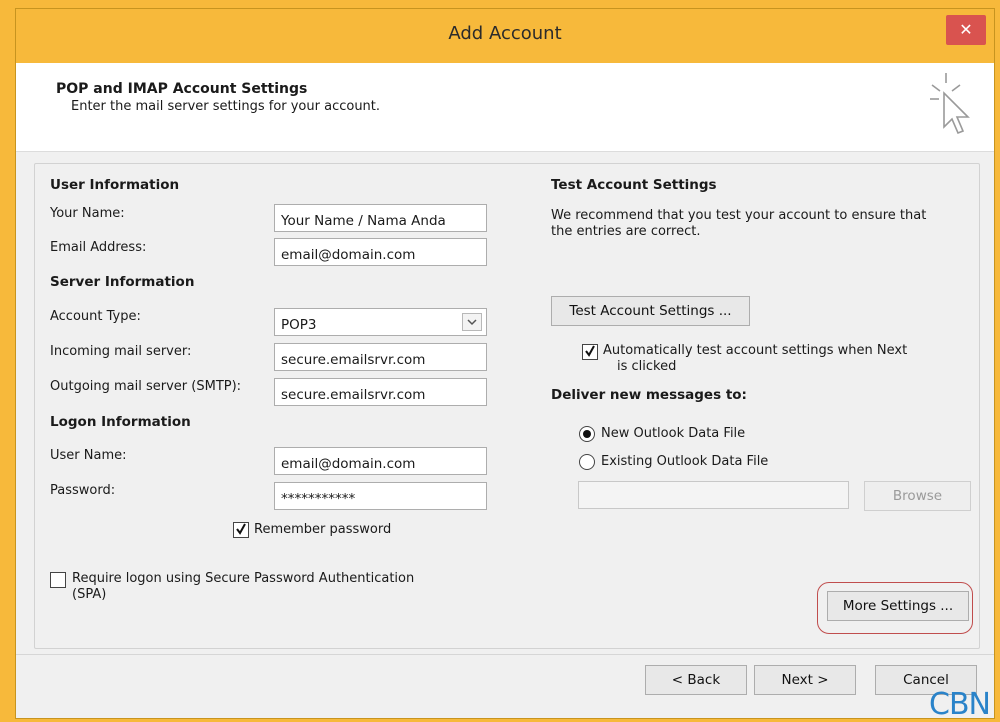  What do you see at coordinates (917, 496) in the screenshot?
I see `browse-button: Browse` at bounding box center [917, 496].